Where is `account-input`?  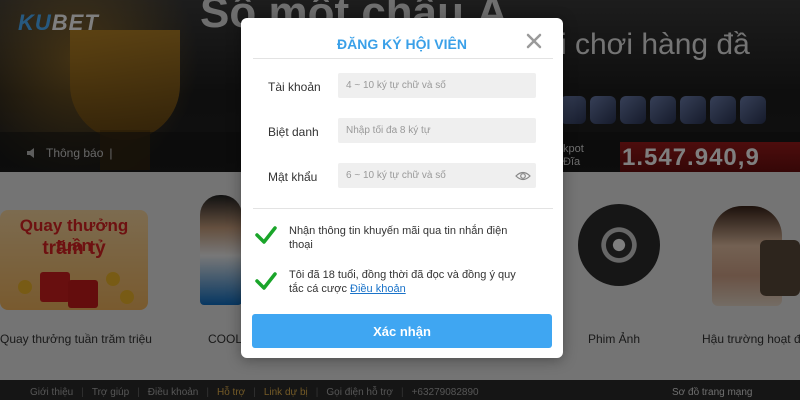 account-input is located at coordinates (437, 85).